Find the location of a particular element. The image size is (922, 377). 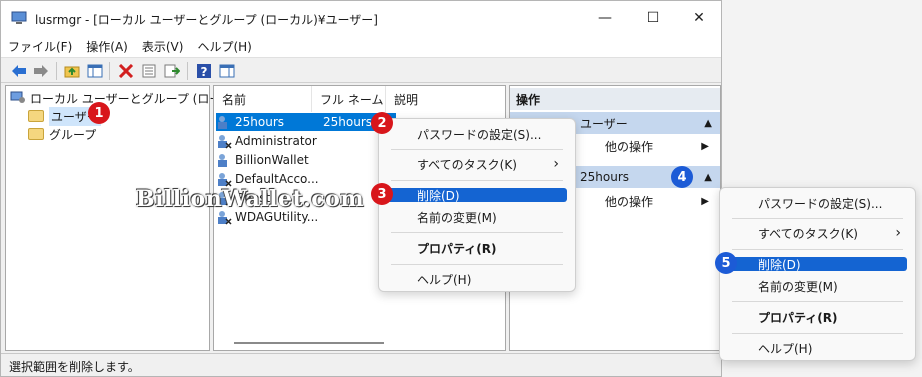

table-row: BillionWallet is located at coordinates (262, 160).